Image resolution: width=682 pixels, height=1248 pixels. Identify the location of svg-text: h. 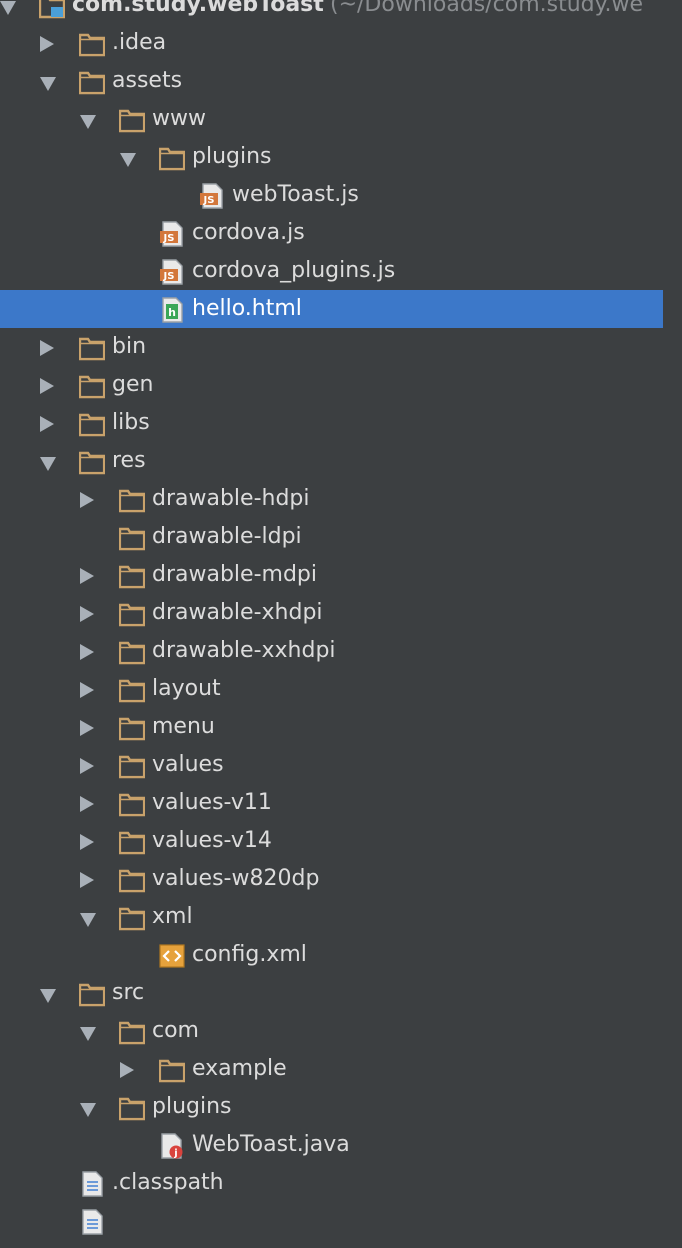
(172, 312).